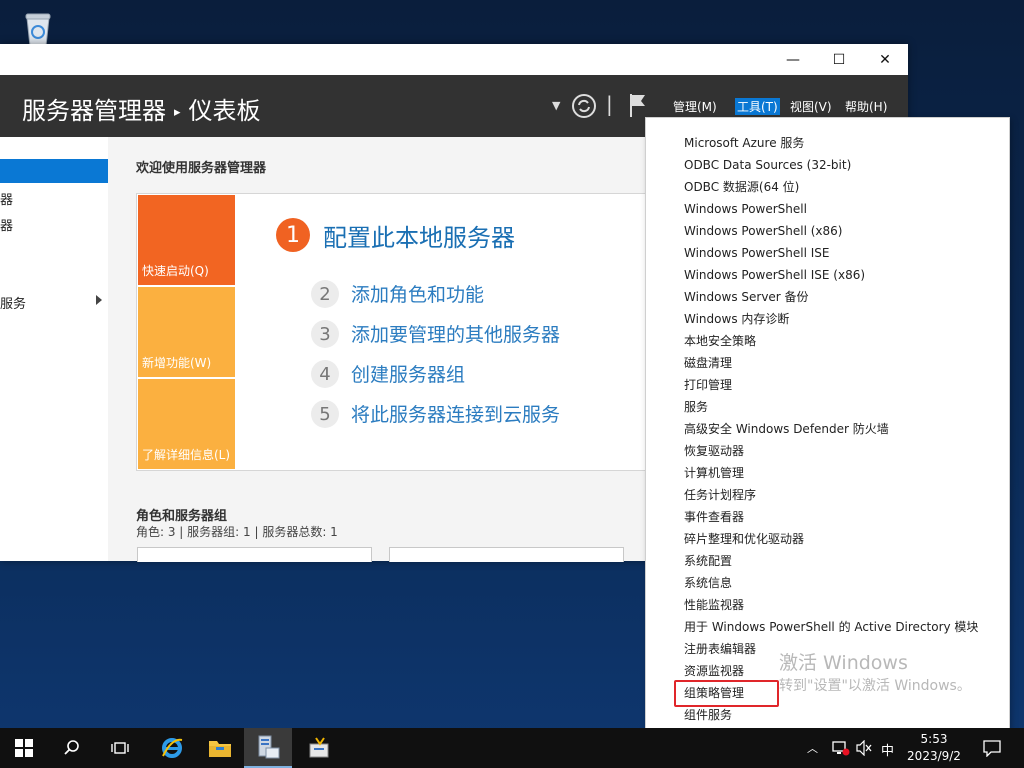  Describe the element at coordinates (875, 686) in the screenshot. I see `activation-watermark-text: 转到"设置"以激活 Windows。` at that location.